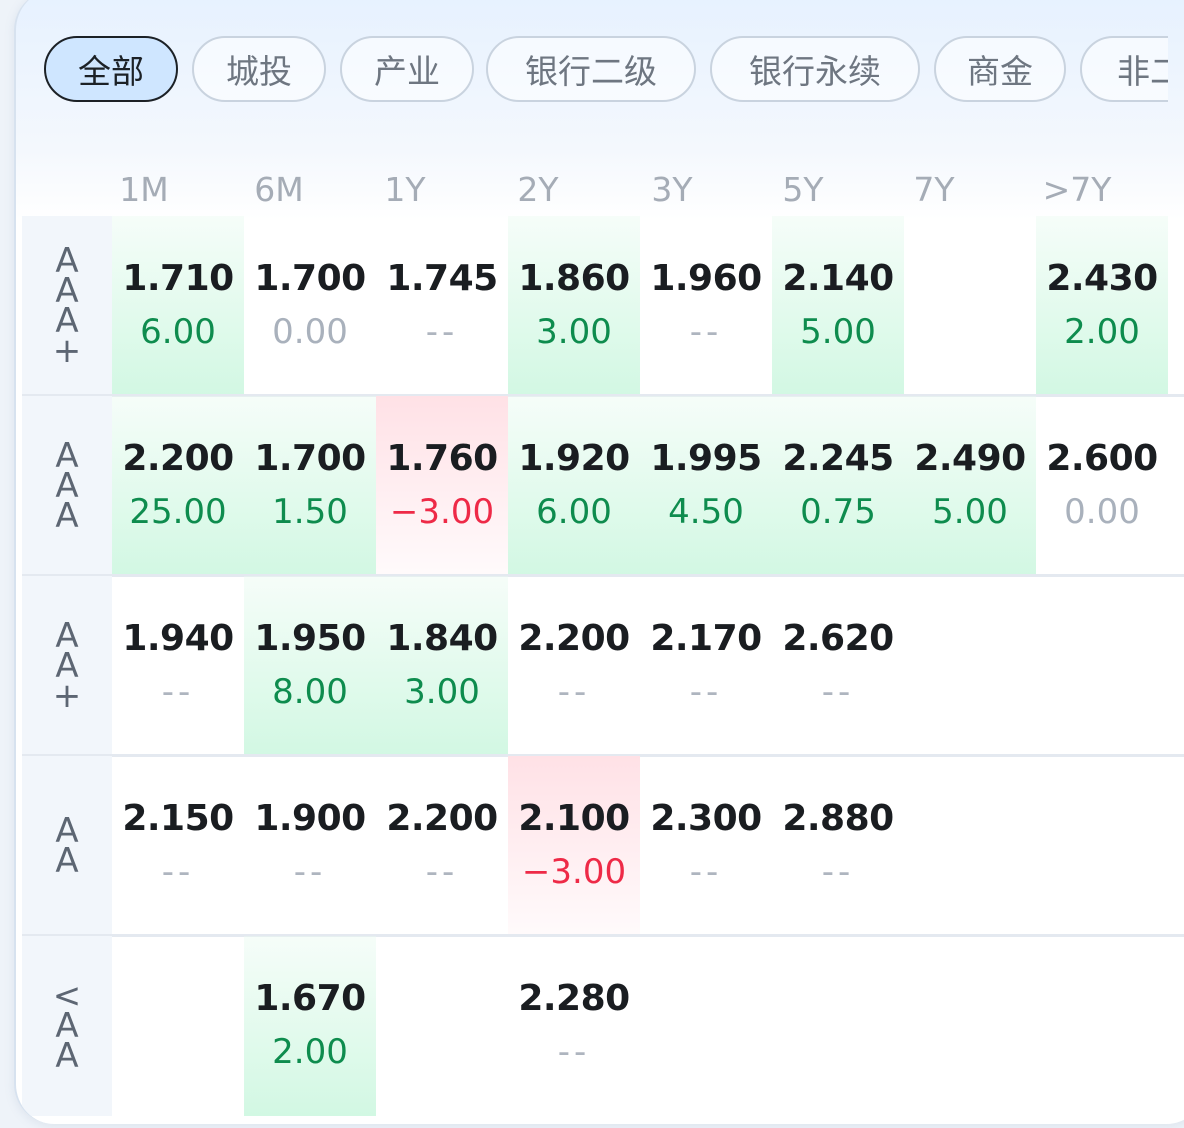 The width and height of the screenshot is (1184, 1128). What do you see at coordinates (442, 458) in the screenshot?
I see `yield-value: 1.760` at bounding box center [442, 458].